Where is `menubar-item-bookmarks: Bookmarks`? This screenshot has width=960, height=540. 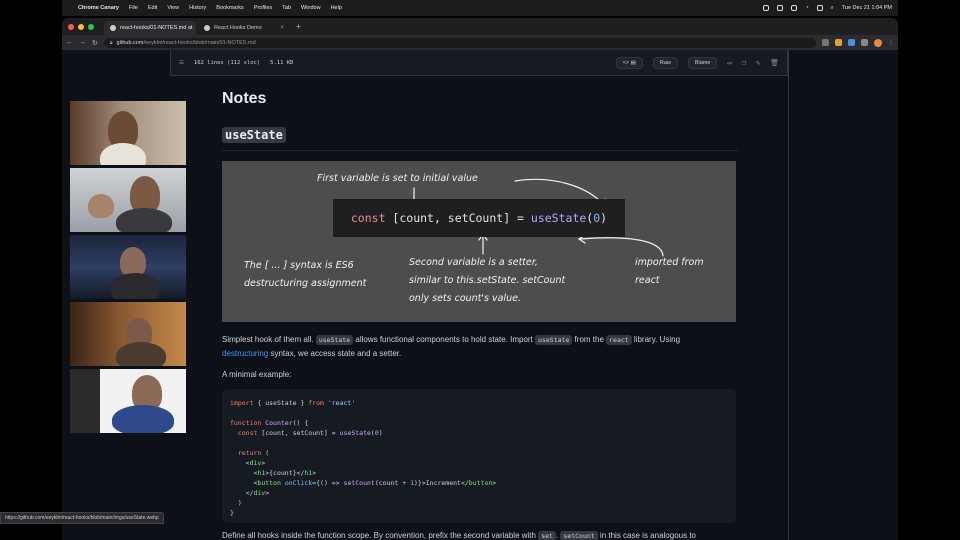 menubar-item-bookmarks: Bookmarks is located at coordinates (230, 8).